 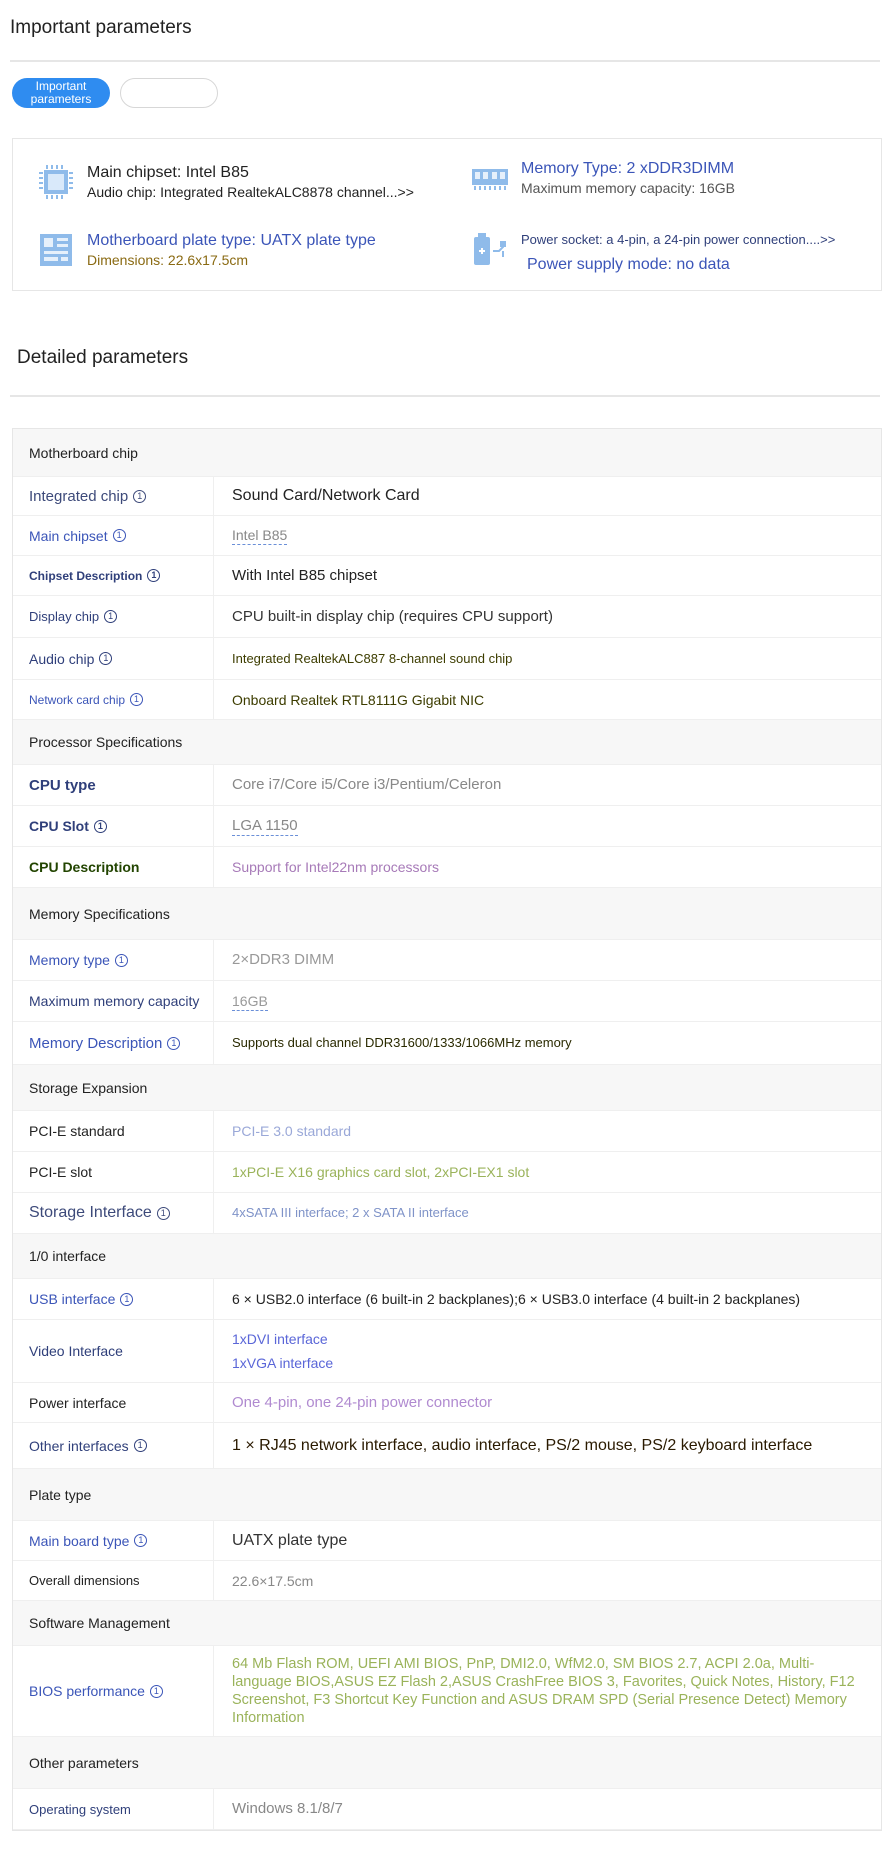 I want to click on table-row: Maximum memory capacity 16GB, so click(x=447, y=1001).